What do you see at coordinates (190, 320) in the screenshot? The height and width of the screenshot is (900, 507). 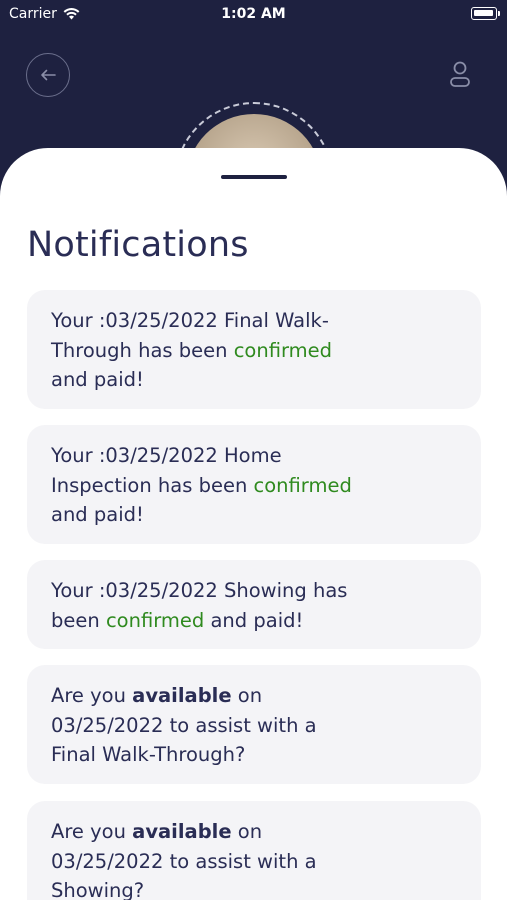 I see `notification-line: Your :03/25/2022 Final Walk-` at bounding box center [190, 320].